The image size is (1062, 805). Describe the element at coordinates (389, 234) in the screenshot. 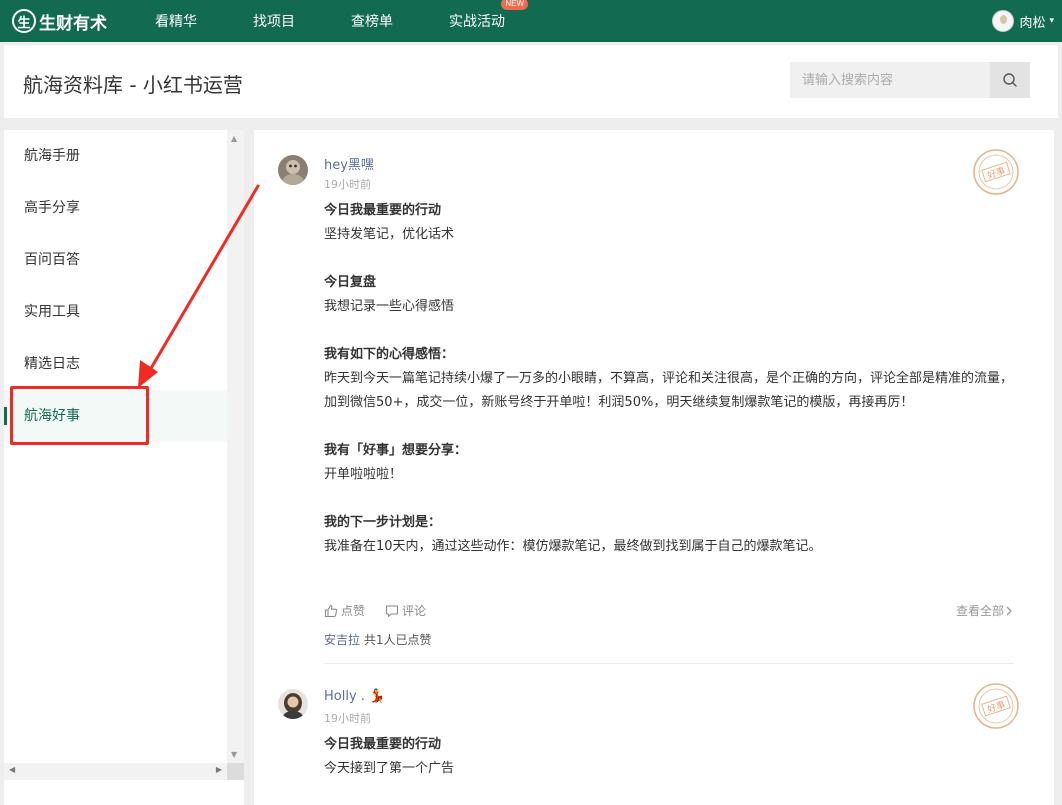

I see `section-text: 坚持发笔记，优化话术` at that location.